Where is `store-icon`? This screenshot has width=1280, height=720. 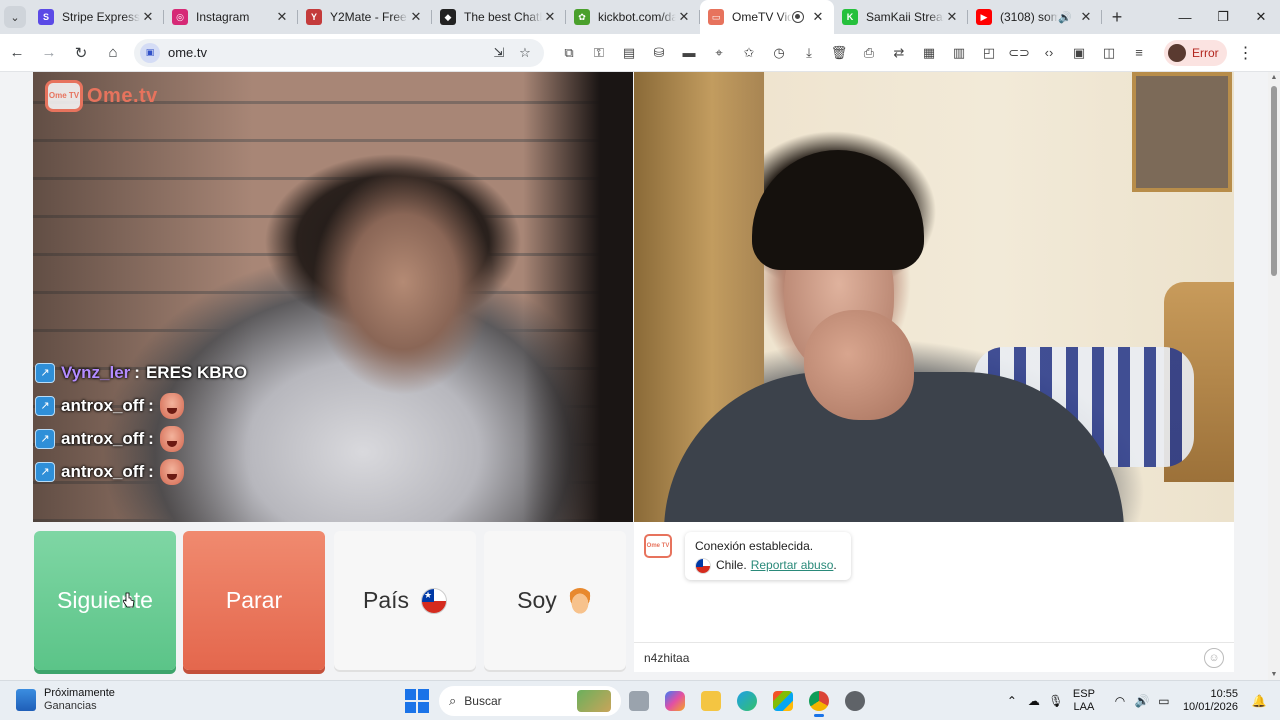
store-icon is located at coordinates (783, 701).